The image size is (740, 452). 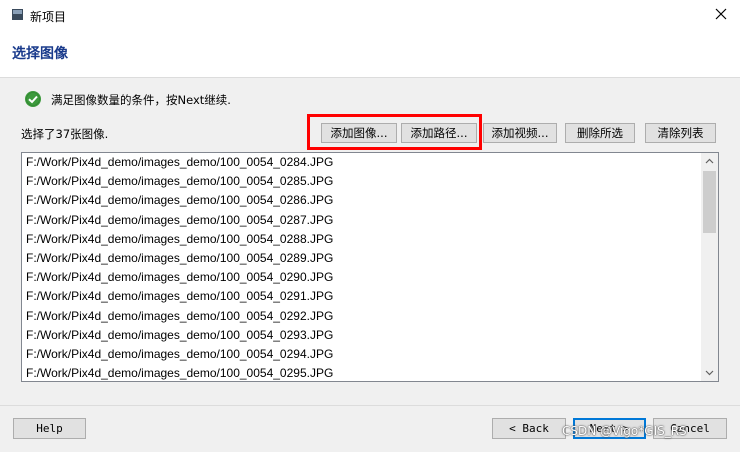 What do you see at coordinates (624, 431) in the screenshot?
I see `watermark: CSDN @Vigo*GIS_RS` at bounding box center [624, 431].